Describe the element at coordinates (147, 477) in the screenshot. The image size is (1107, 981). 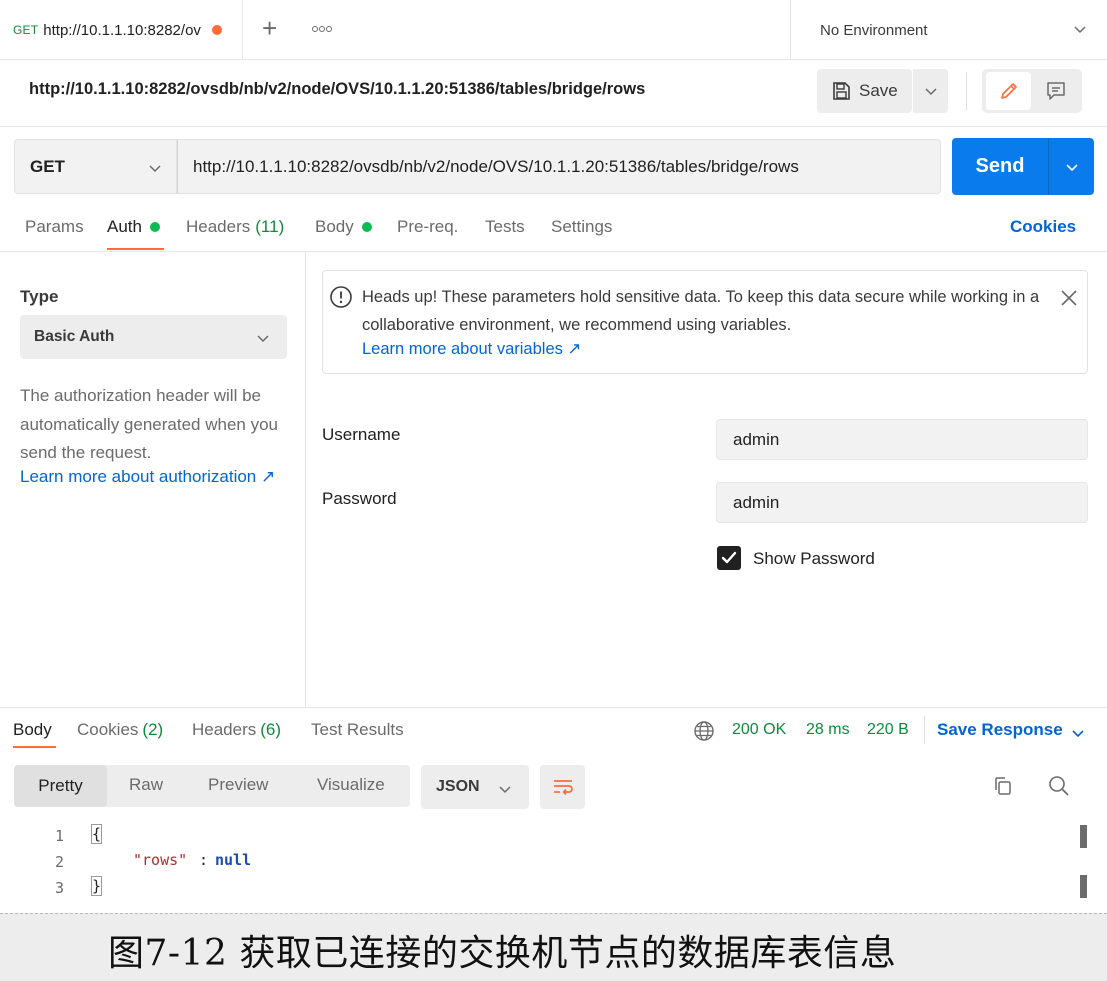
I see `learn-authorization-link: Learn more about authorization ↗` at that location.